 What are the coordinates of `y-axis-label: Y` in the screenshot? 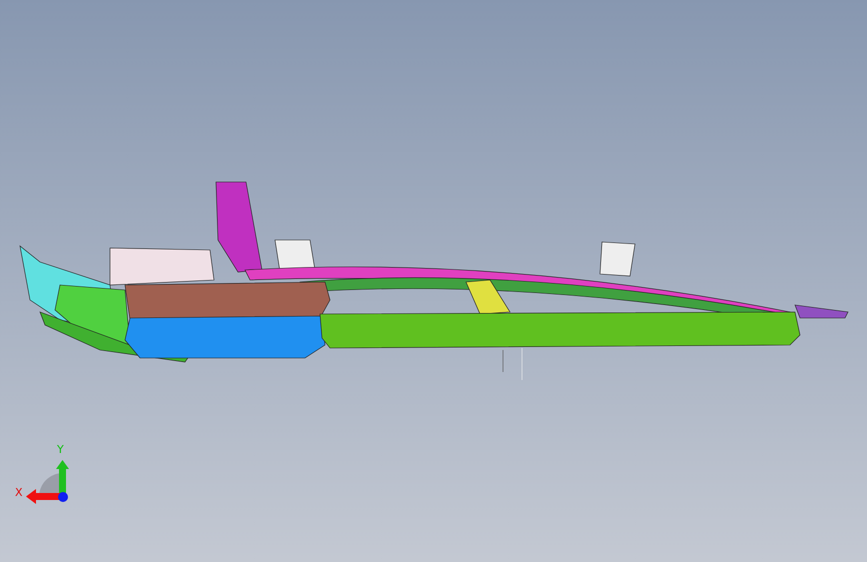 It's located at (60, 449).